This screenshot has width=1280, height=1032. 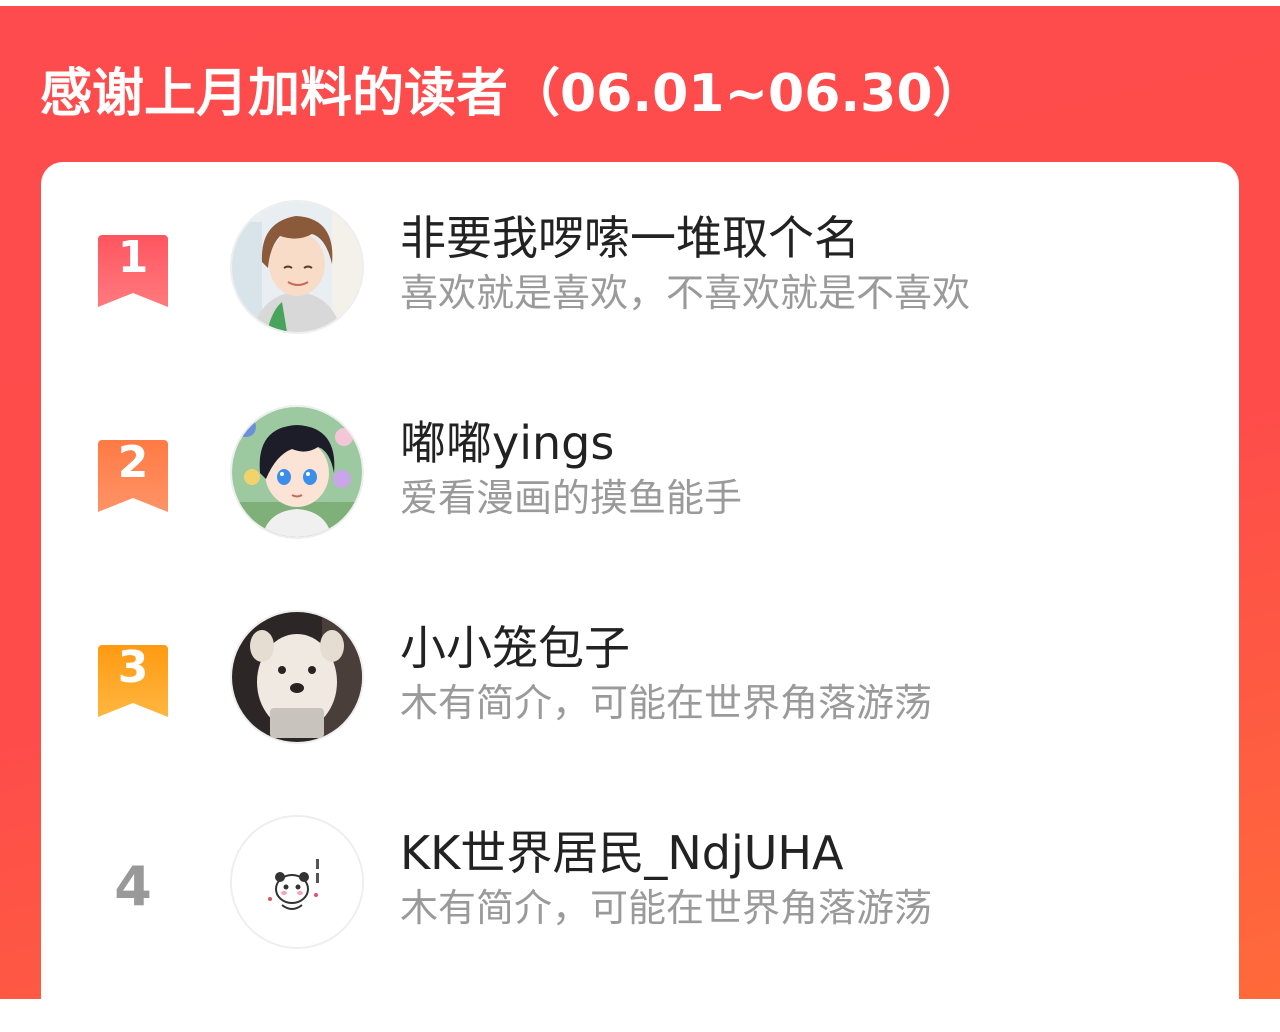 I want to click on reader-name: 小小笼包子, so click(x=515, y=648).